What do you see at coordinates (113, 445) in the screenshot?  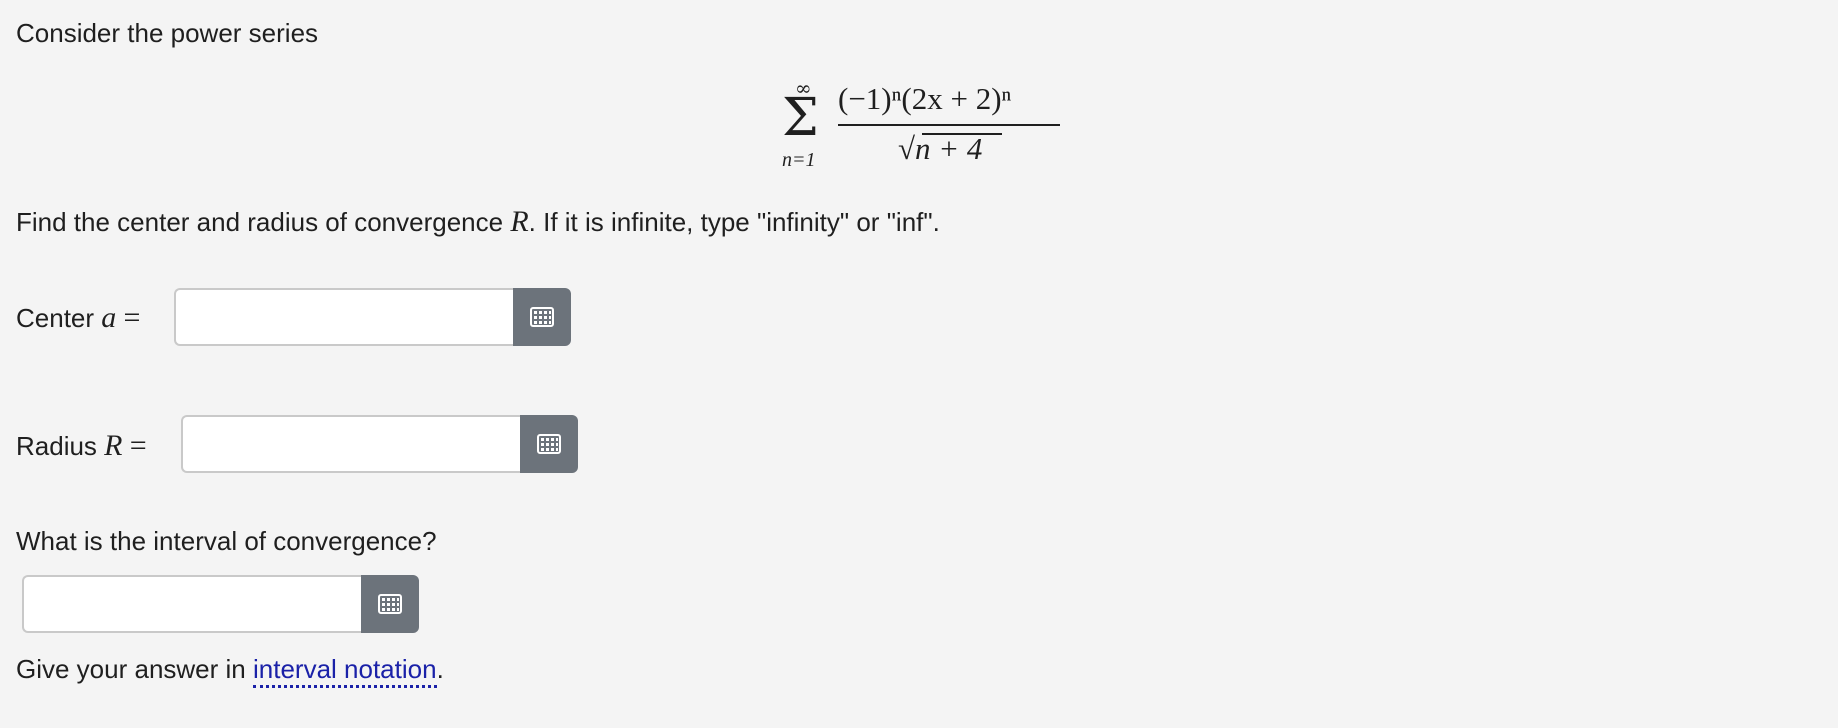 I see `radius-var: R` at bounding box center [113, 445].